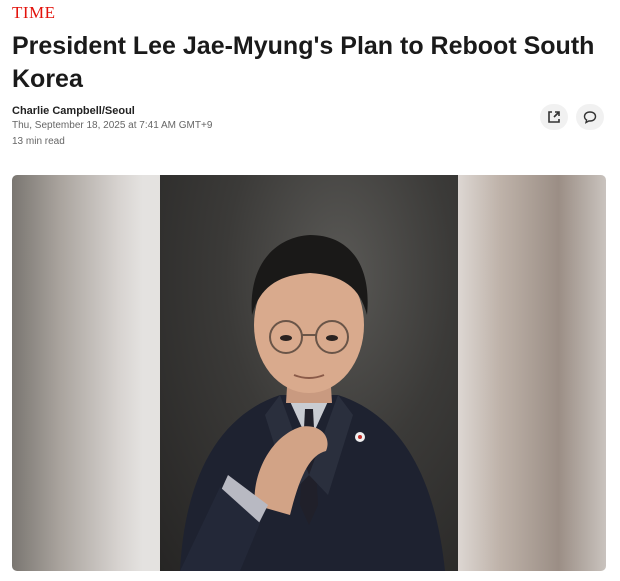 This screenshot has width=620, height=581. Describe the element at coordinates (572, 117) in the screenshot. I see `article-actions` at that location.